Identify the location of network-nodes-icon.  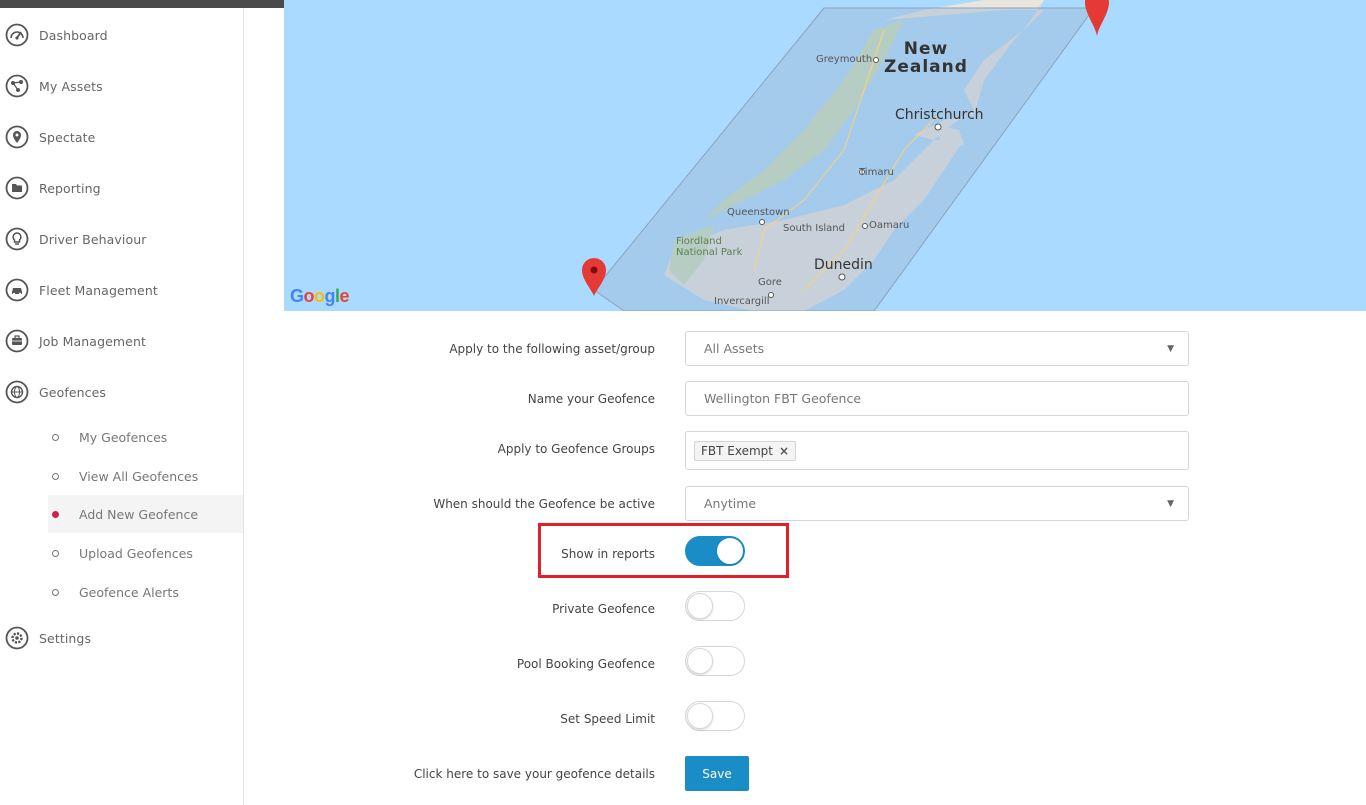
(17, 86).